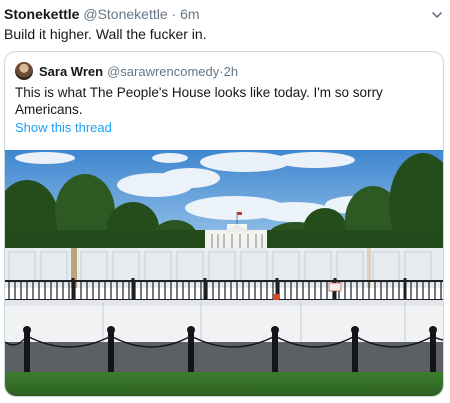 This screenshot has height=403, width=450. Describe the element at coordinates (63, 127) in the screenshot. I see `show-thread-link: Show this thread` at that location.